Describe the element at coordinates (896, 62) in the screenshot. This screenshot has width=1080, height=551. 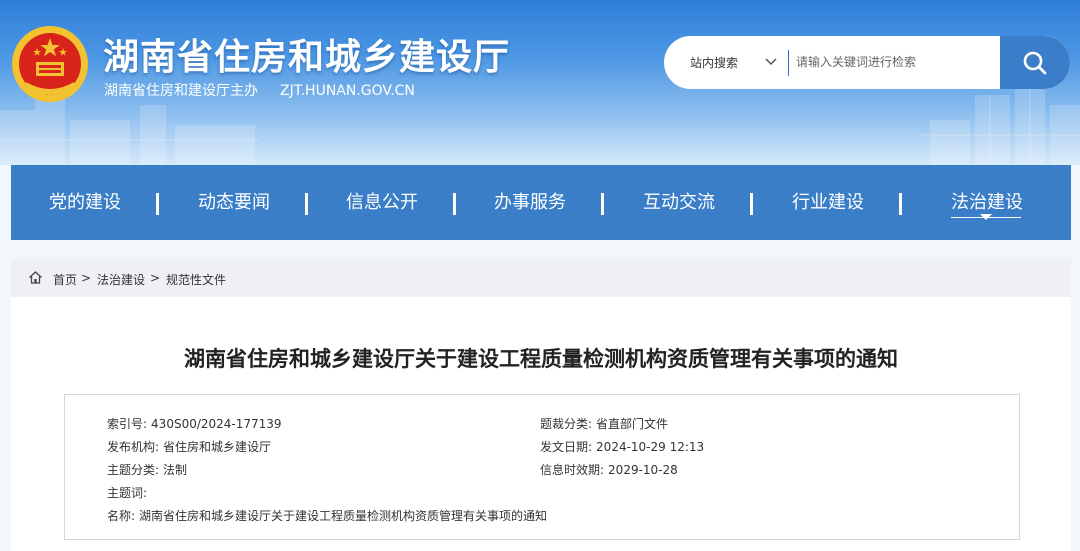
I see `search-input` at that location.